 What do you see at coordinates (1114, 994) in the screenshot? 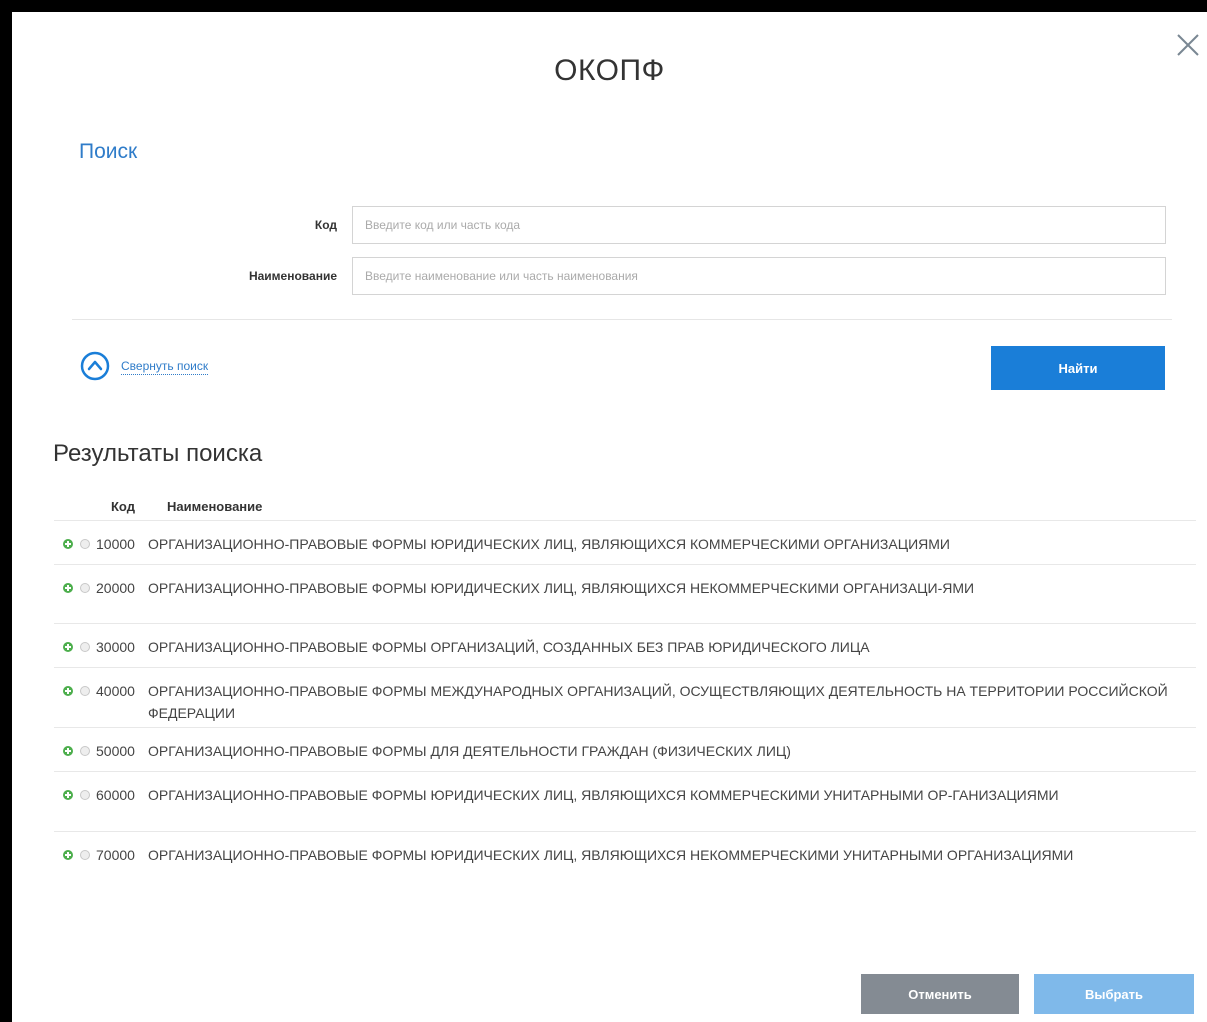
I see `select-button: Выбрать` at bounding box center [1114, 994].